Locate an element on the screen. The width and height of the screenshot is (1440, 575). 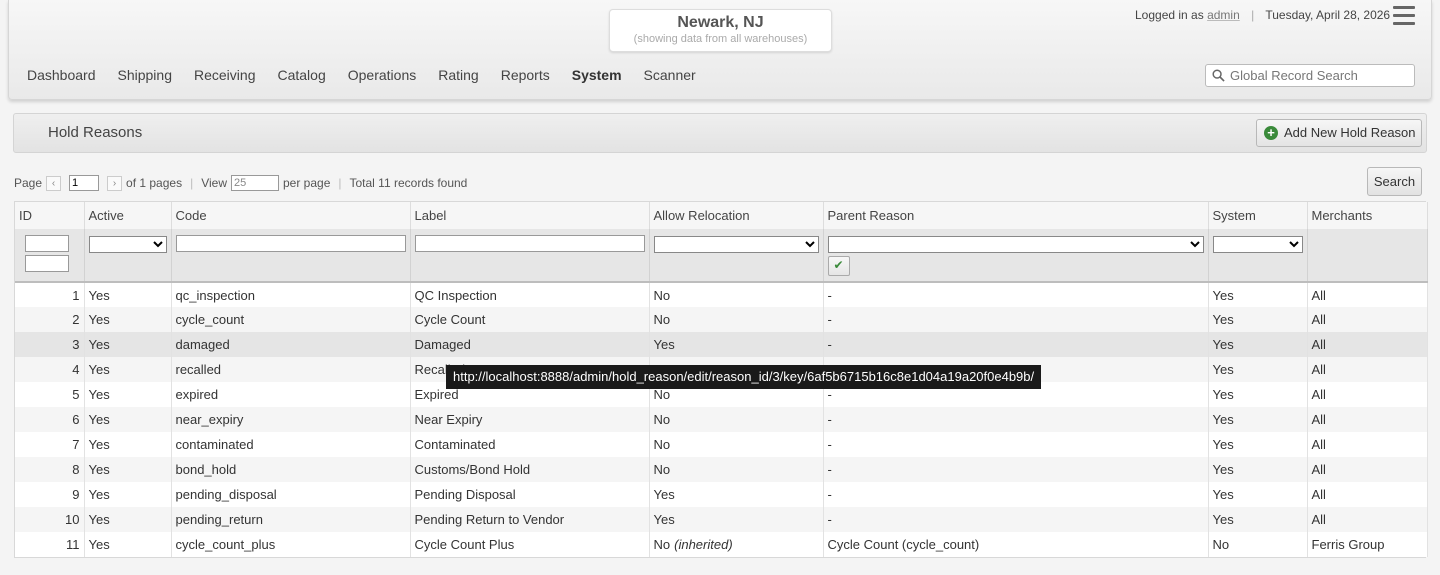
cell-system: Yes is located at coordinates (1258, 369).